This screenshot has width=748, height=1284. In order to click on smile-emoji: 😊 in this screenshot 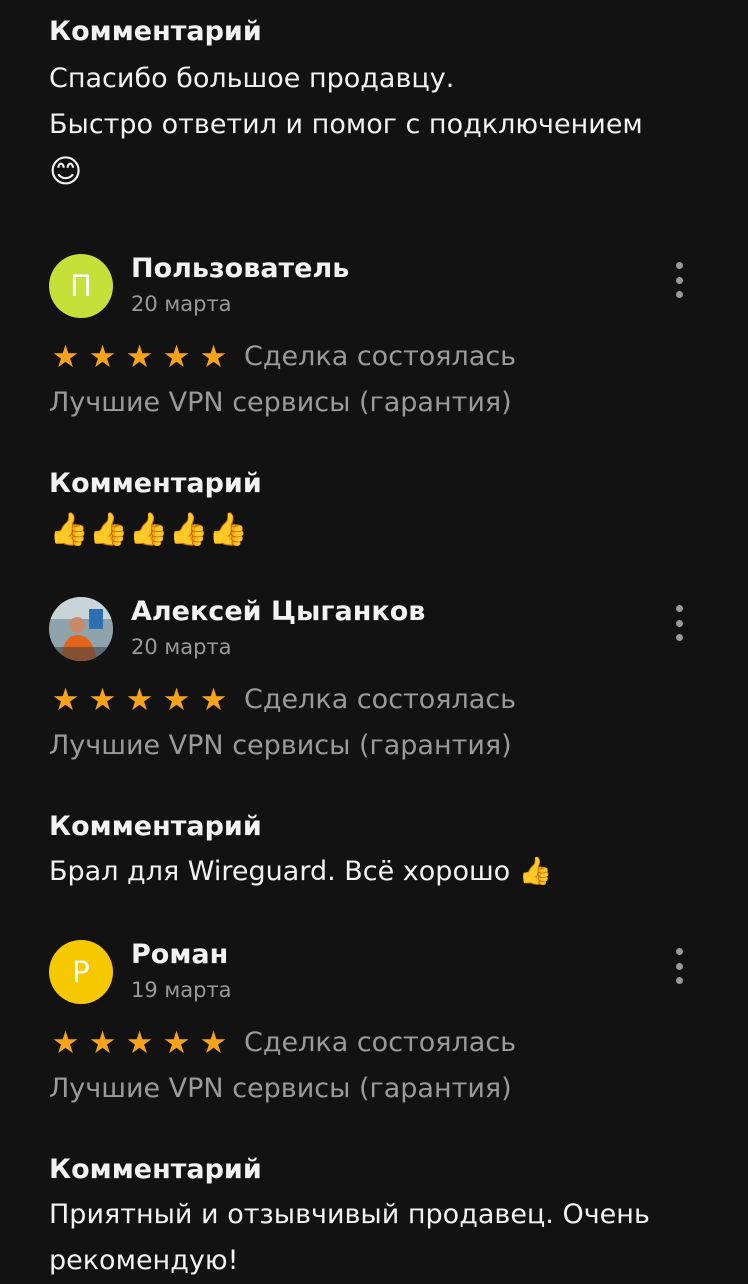, I will do `click(66, 171)`.